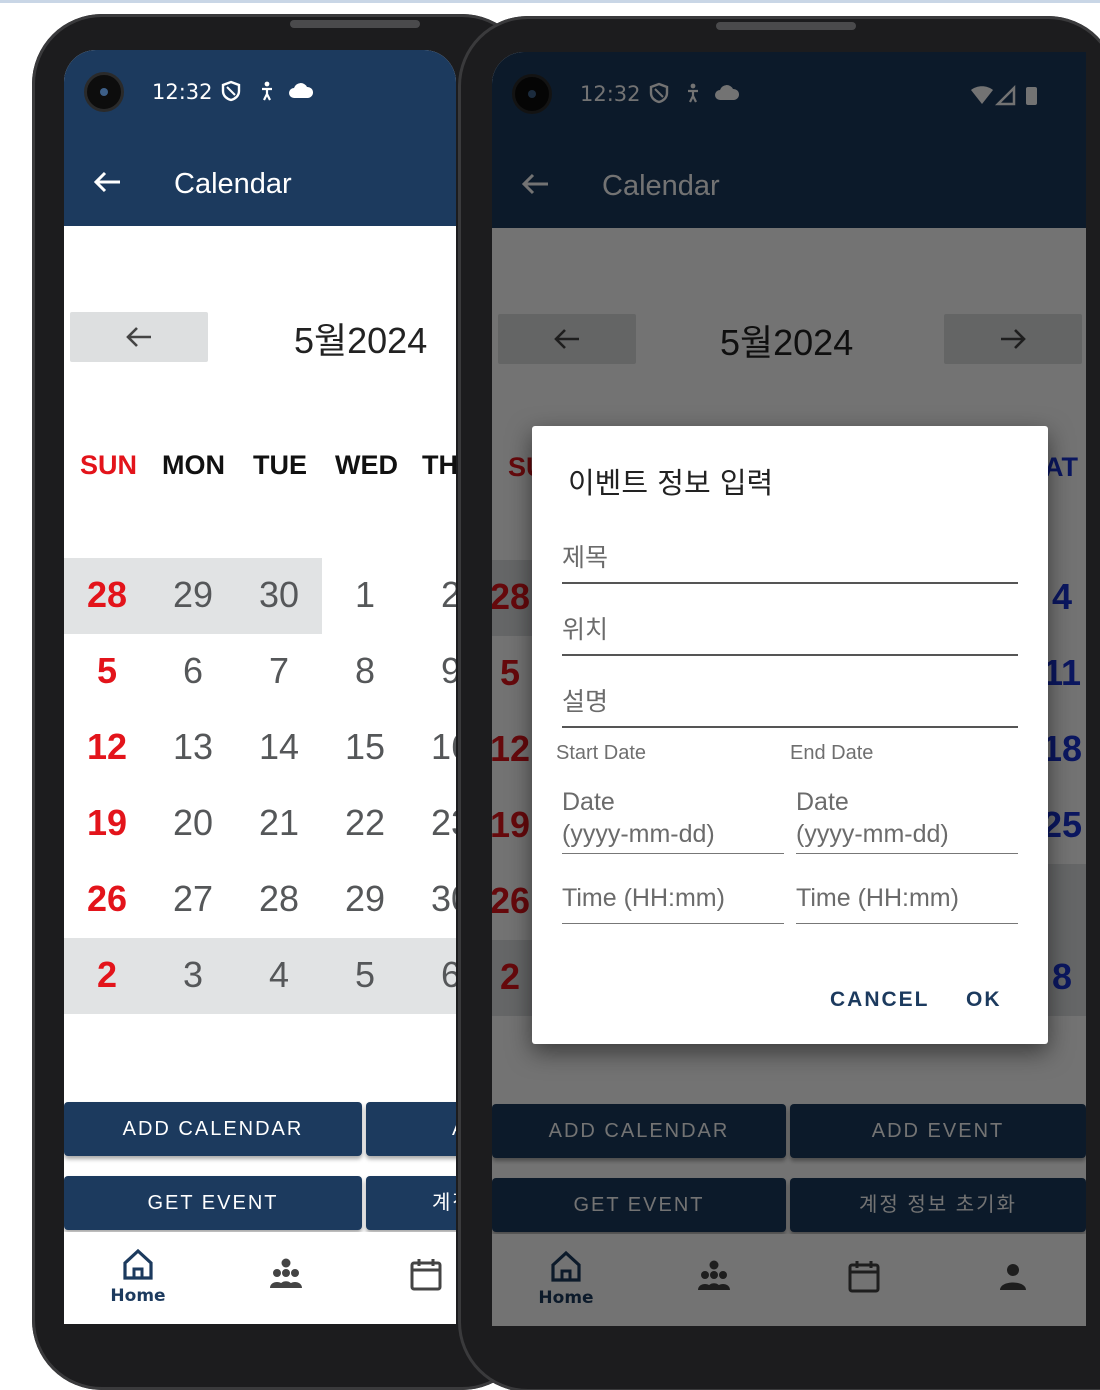 The height and width of the screenshot is (1390, 1100). I want to click on bottom-navigation: Home, so click(260, 1278).